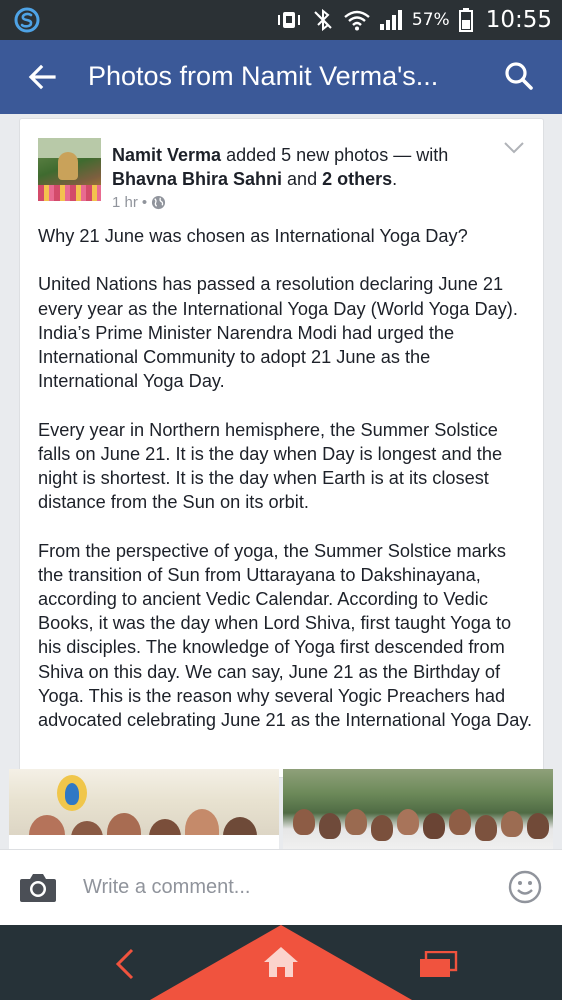  Describe the element at coordinates (125, 964) in the screenshot. I see `nav-back-icon` at that location.